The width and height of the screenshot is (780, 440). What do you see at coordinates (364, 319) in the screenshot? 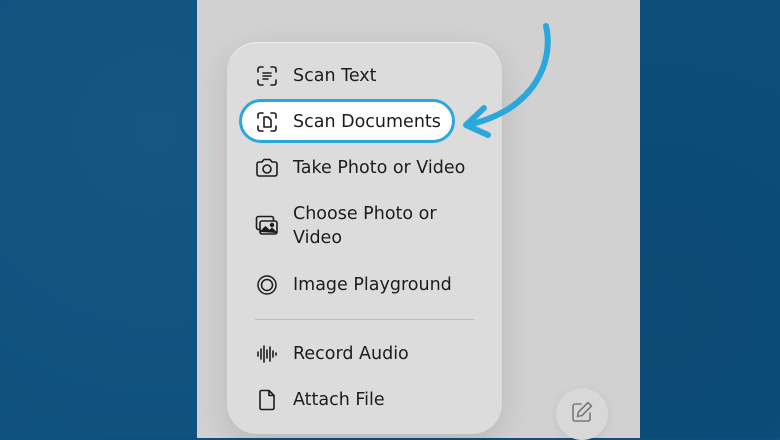
I see `menu-divider` at bounding box center [364, 319].